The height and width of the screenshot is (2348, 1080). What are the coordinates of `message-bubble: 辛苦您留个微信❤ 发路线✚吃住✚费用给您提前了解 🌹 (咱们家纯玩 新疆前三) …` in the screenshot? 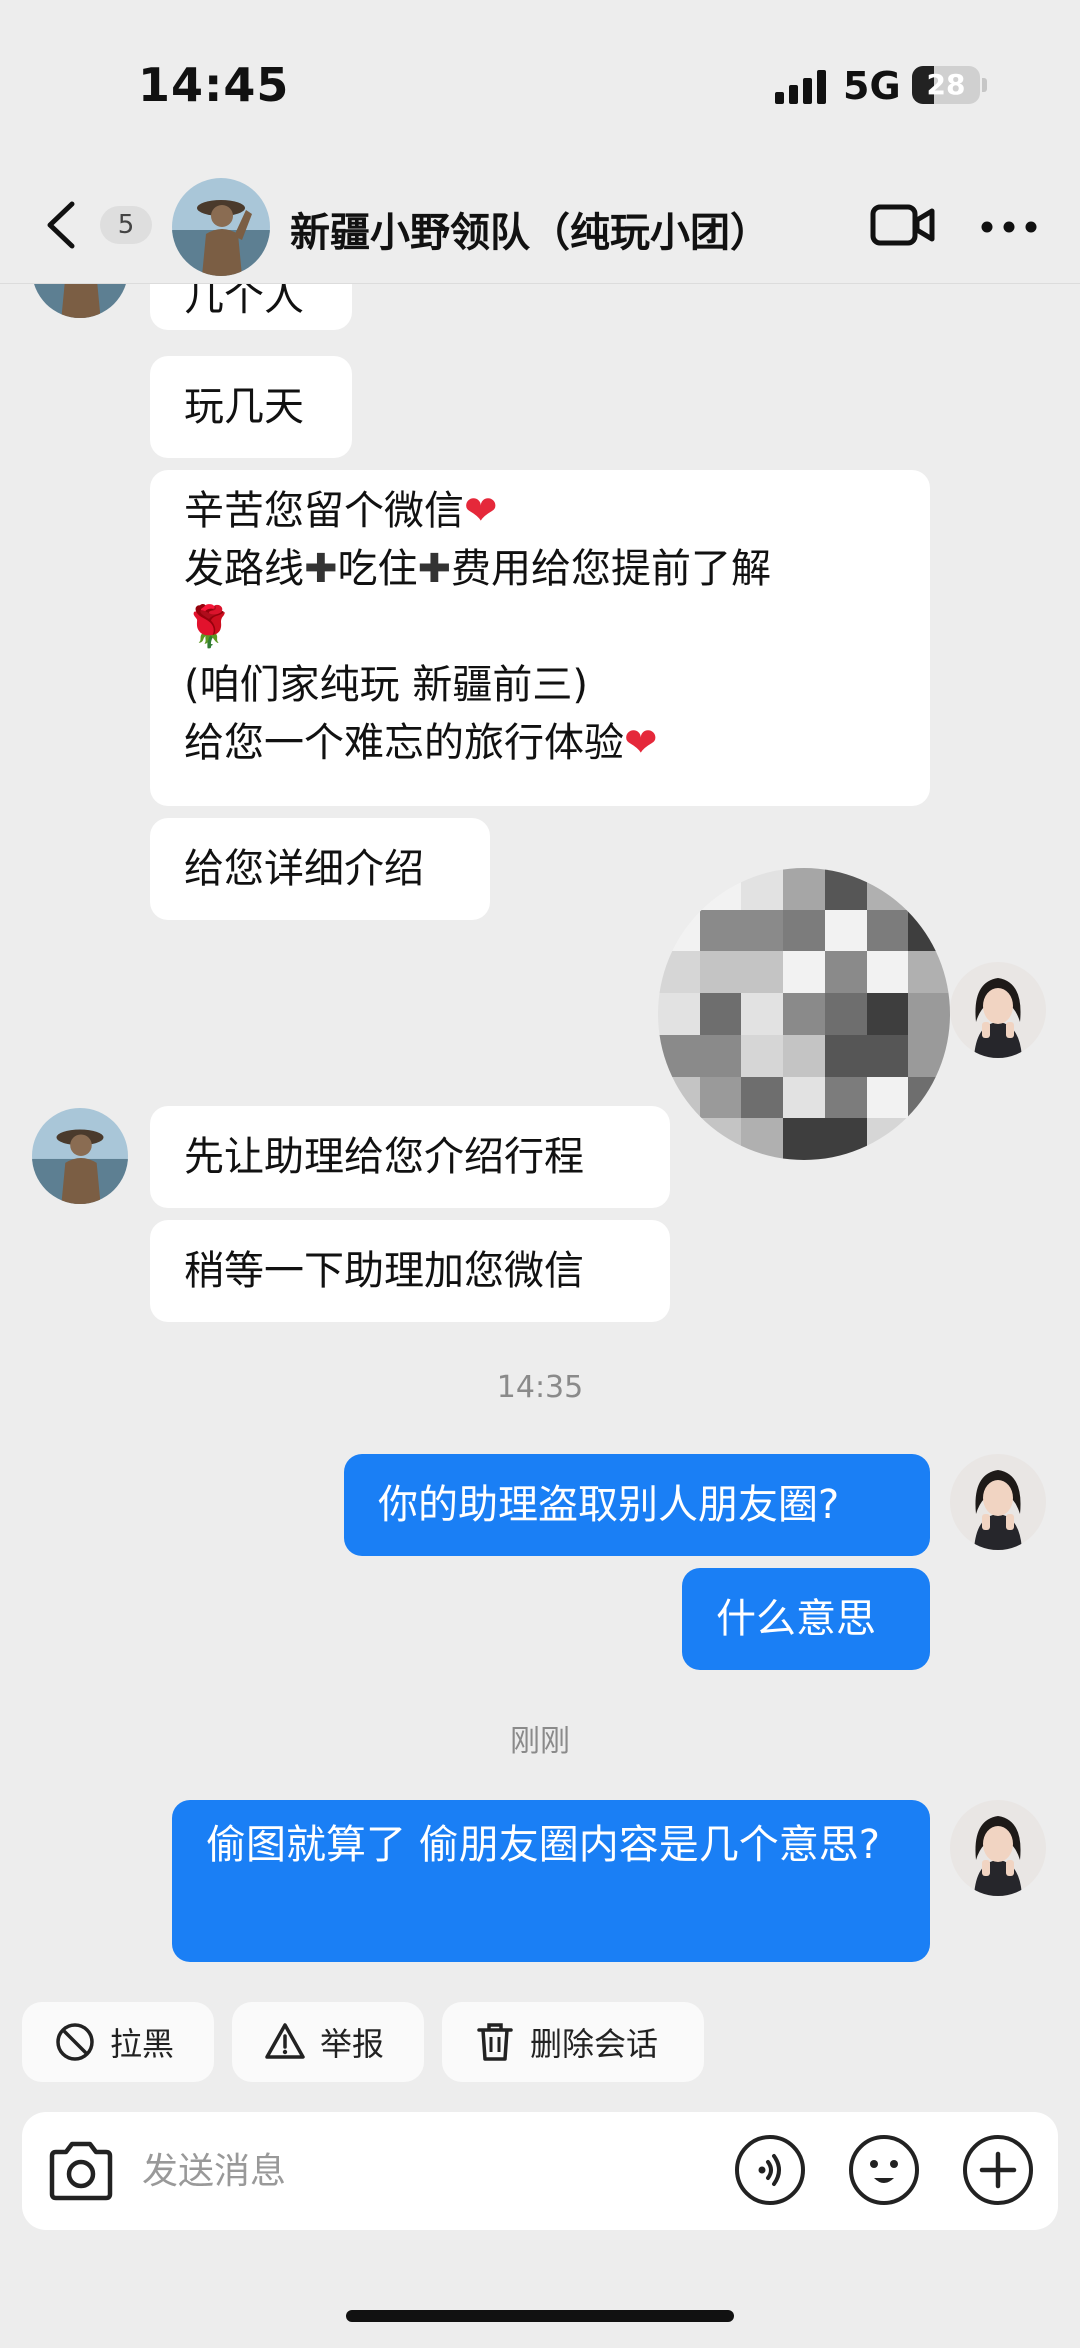 It's located at (540, 638).